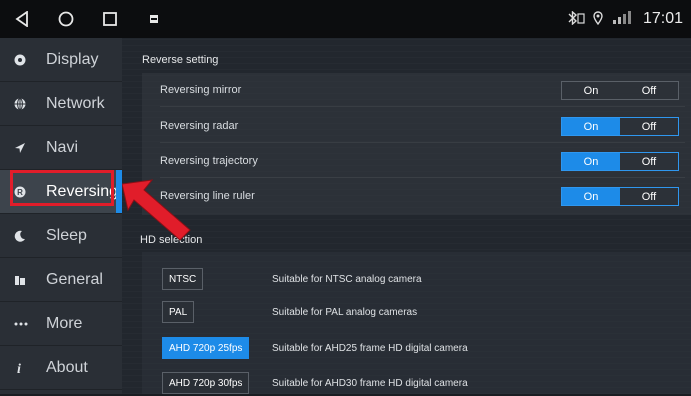 The width and height of the screenshot is (691, 396). Describe the element at coordinates (201, 90) in the screenshot. I see `setting-label: Reversing mirror` at that location.